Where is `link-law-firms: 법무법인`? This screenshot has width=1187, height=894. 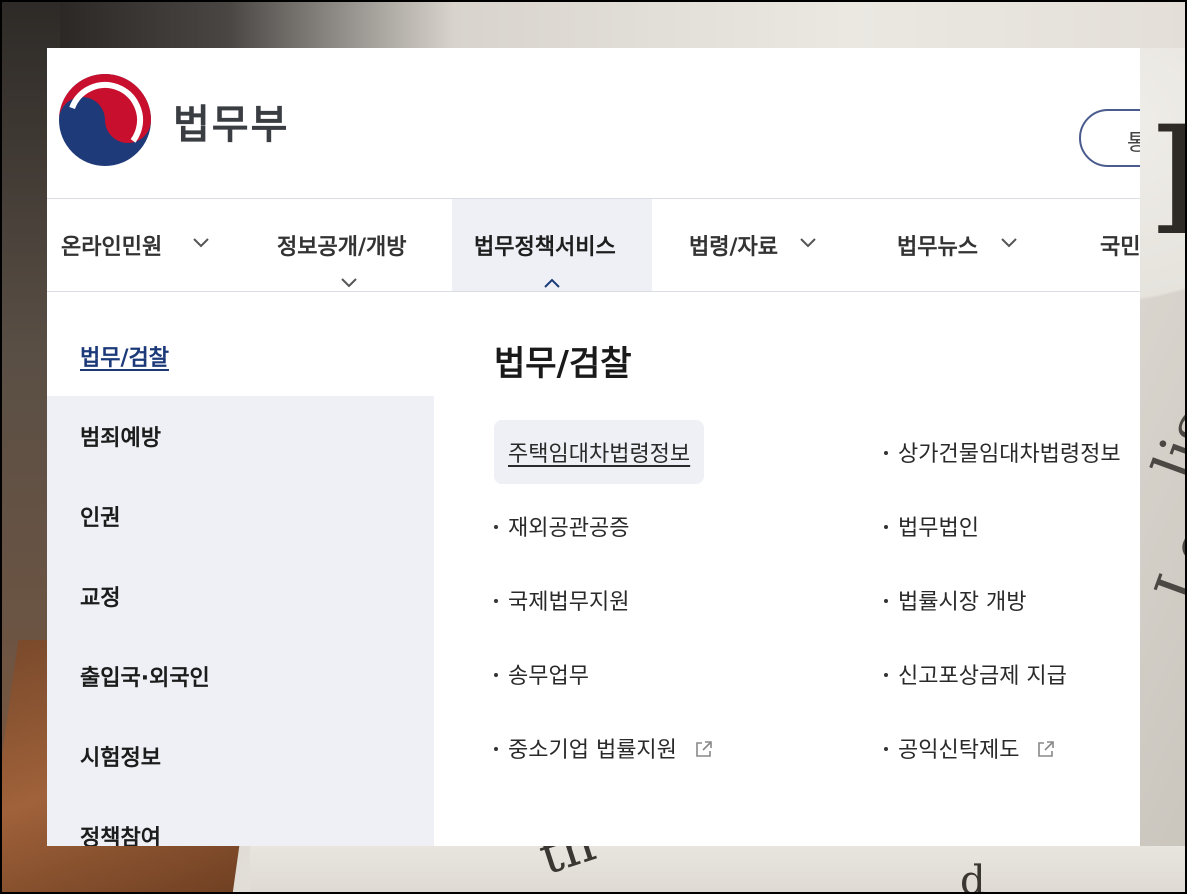
link-law-firms: 법무법인 is located at coordinates (931, 526).